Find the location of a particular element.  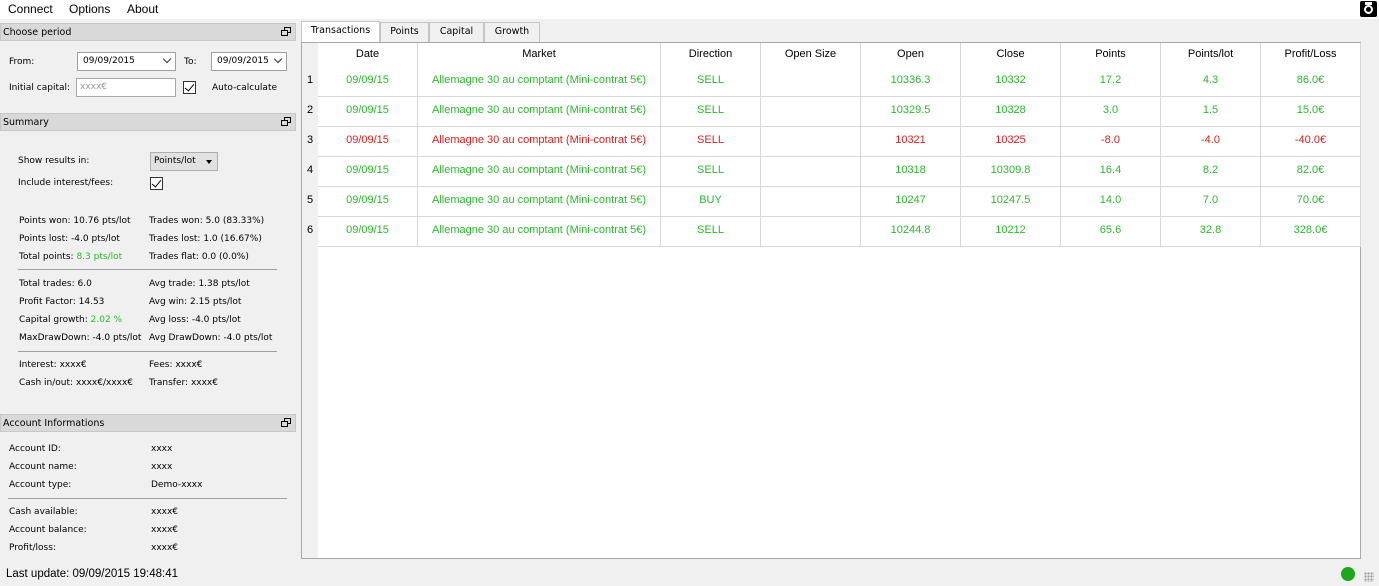

tab-points: Points is located at coordinates (404, 32).